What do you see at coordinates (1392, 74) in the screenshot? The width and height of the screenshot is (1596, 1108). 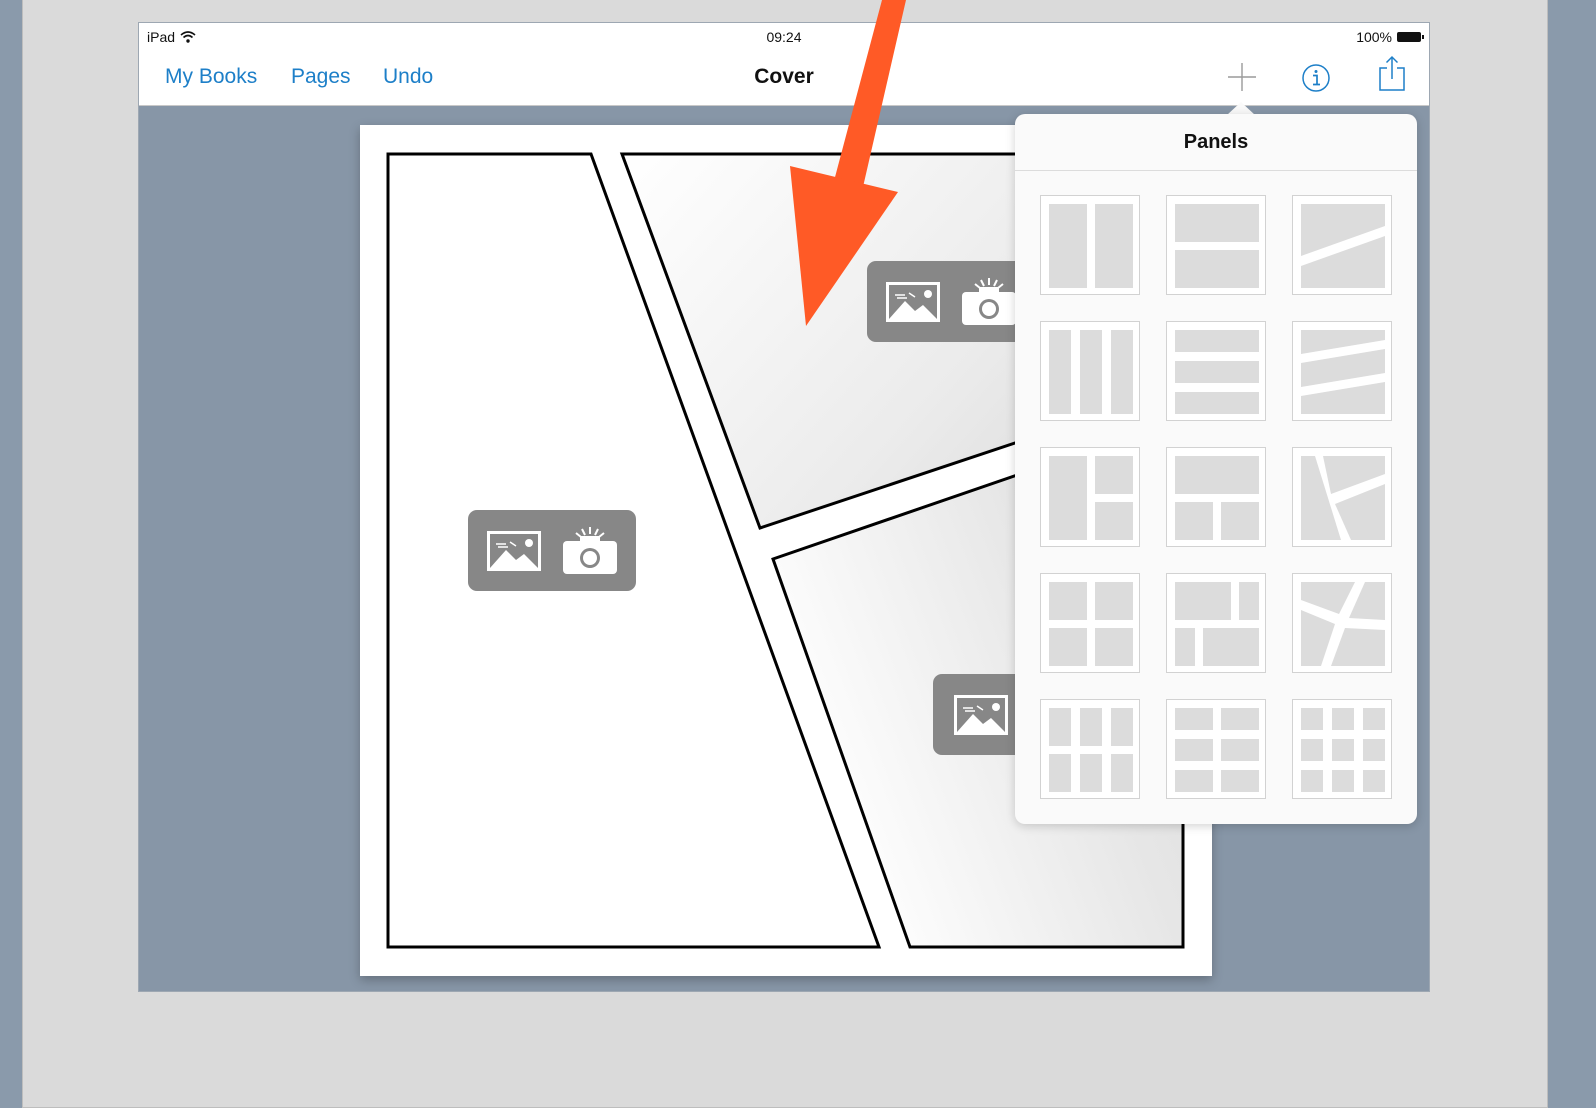 I see `share-icon` at bounding box center [1392, 74].